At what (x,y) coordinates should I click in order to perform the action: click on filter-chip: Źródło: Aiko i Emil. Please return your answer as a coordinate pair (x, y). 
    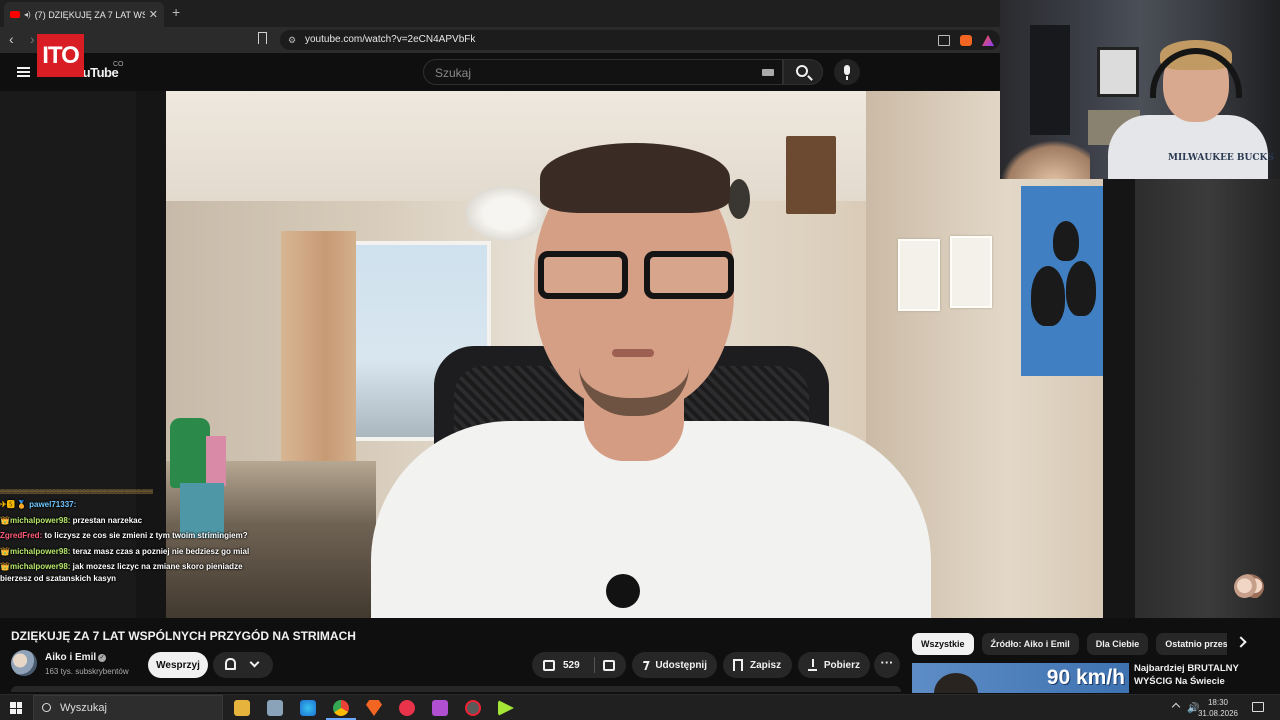
    Looking at the image, I should click on (1030, 644).